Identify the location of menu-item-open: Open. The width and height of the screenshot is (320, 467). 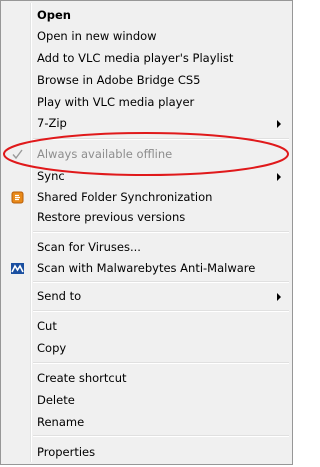
(146, 15).